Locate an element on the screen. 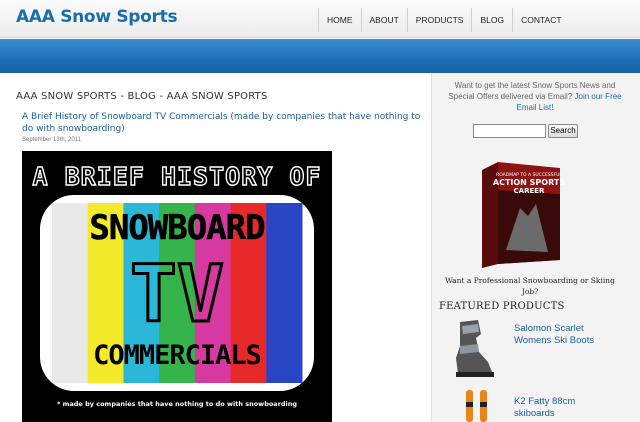 Image resolution: width=640 pixels, height=422 pixels. nav-blog: BLOG is located at coordinates (493, 20).